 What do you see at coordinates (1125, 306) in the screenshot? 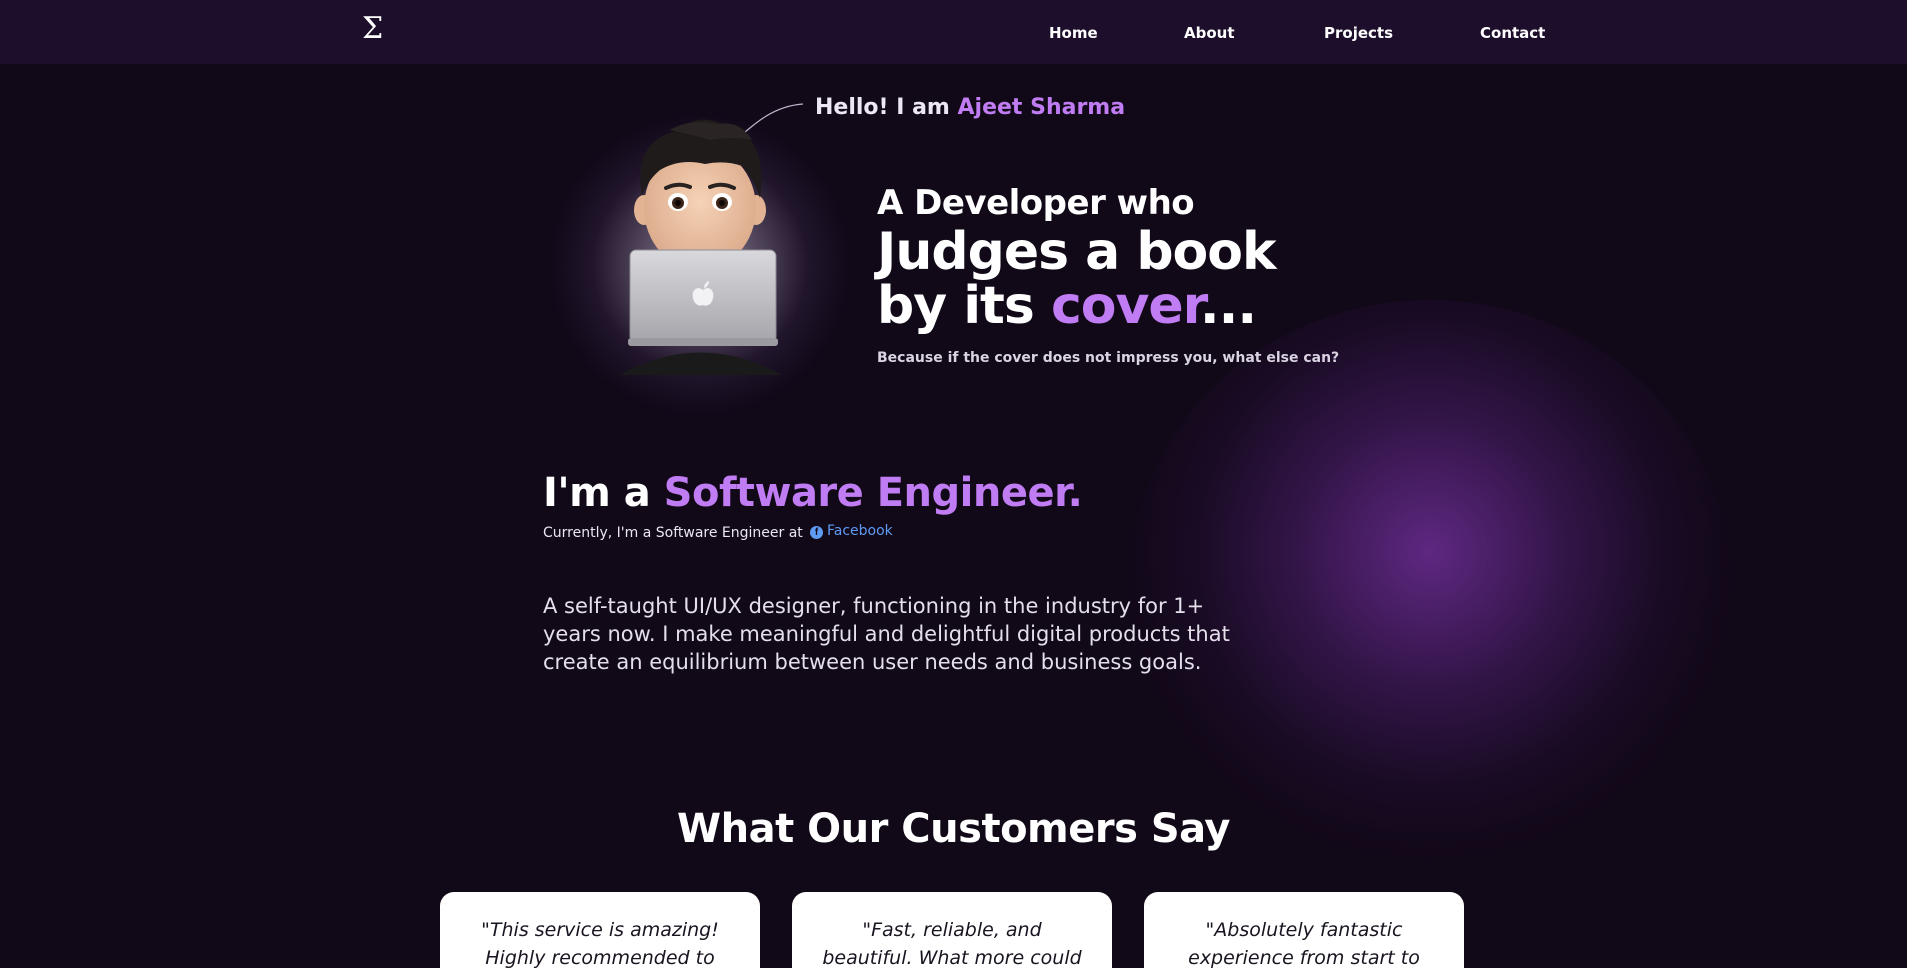
I see `hero-line-3-accent: cover` at bounding box center [1125, 306].